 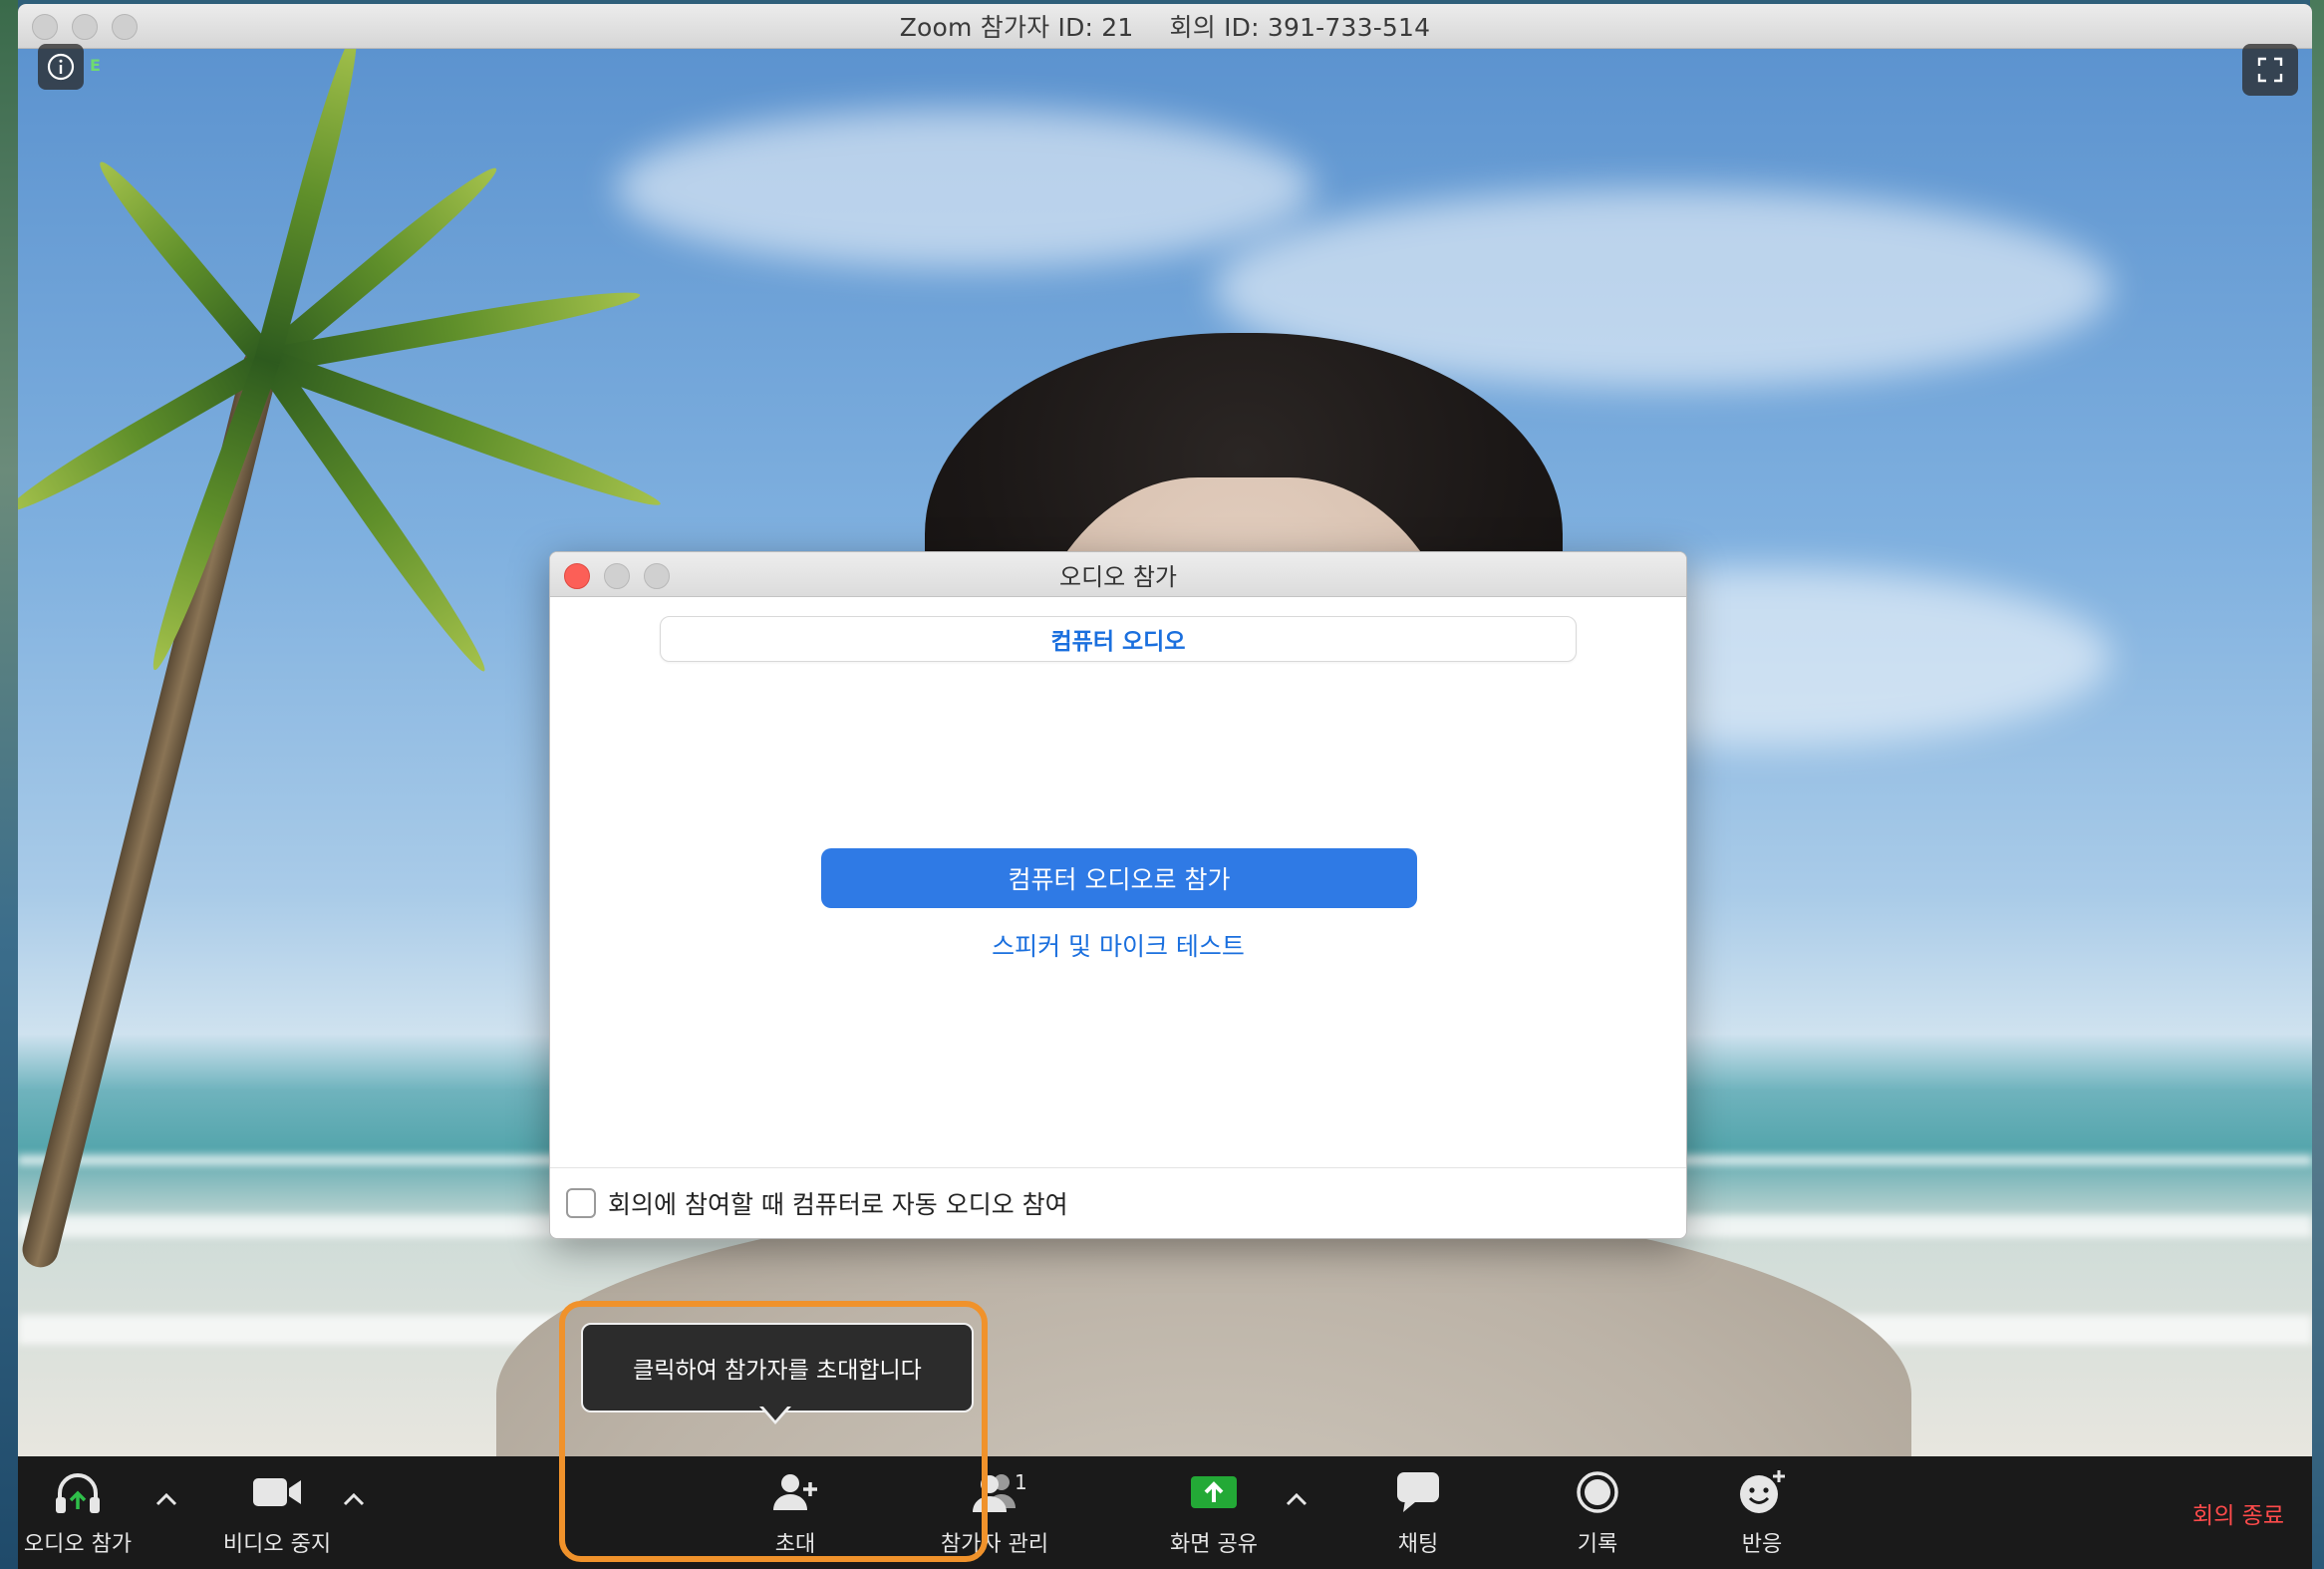 I want to click on dialog-minimize-button, so click(x=617, y=576).